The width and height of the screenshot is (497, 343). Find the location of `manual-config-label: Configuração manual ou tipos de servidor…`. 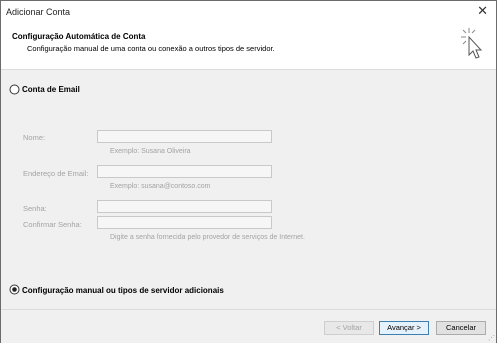

manual-config-label: Configuração manual ou tipos de servidor… is located at coordinates (123, 290).